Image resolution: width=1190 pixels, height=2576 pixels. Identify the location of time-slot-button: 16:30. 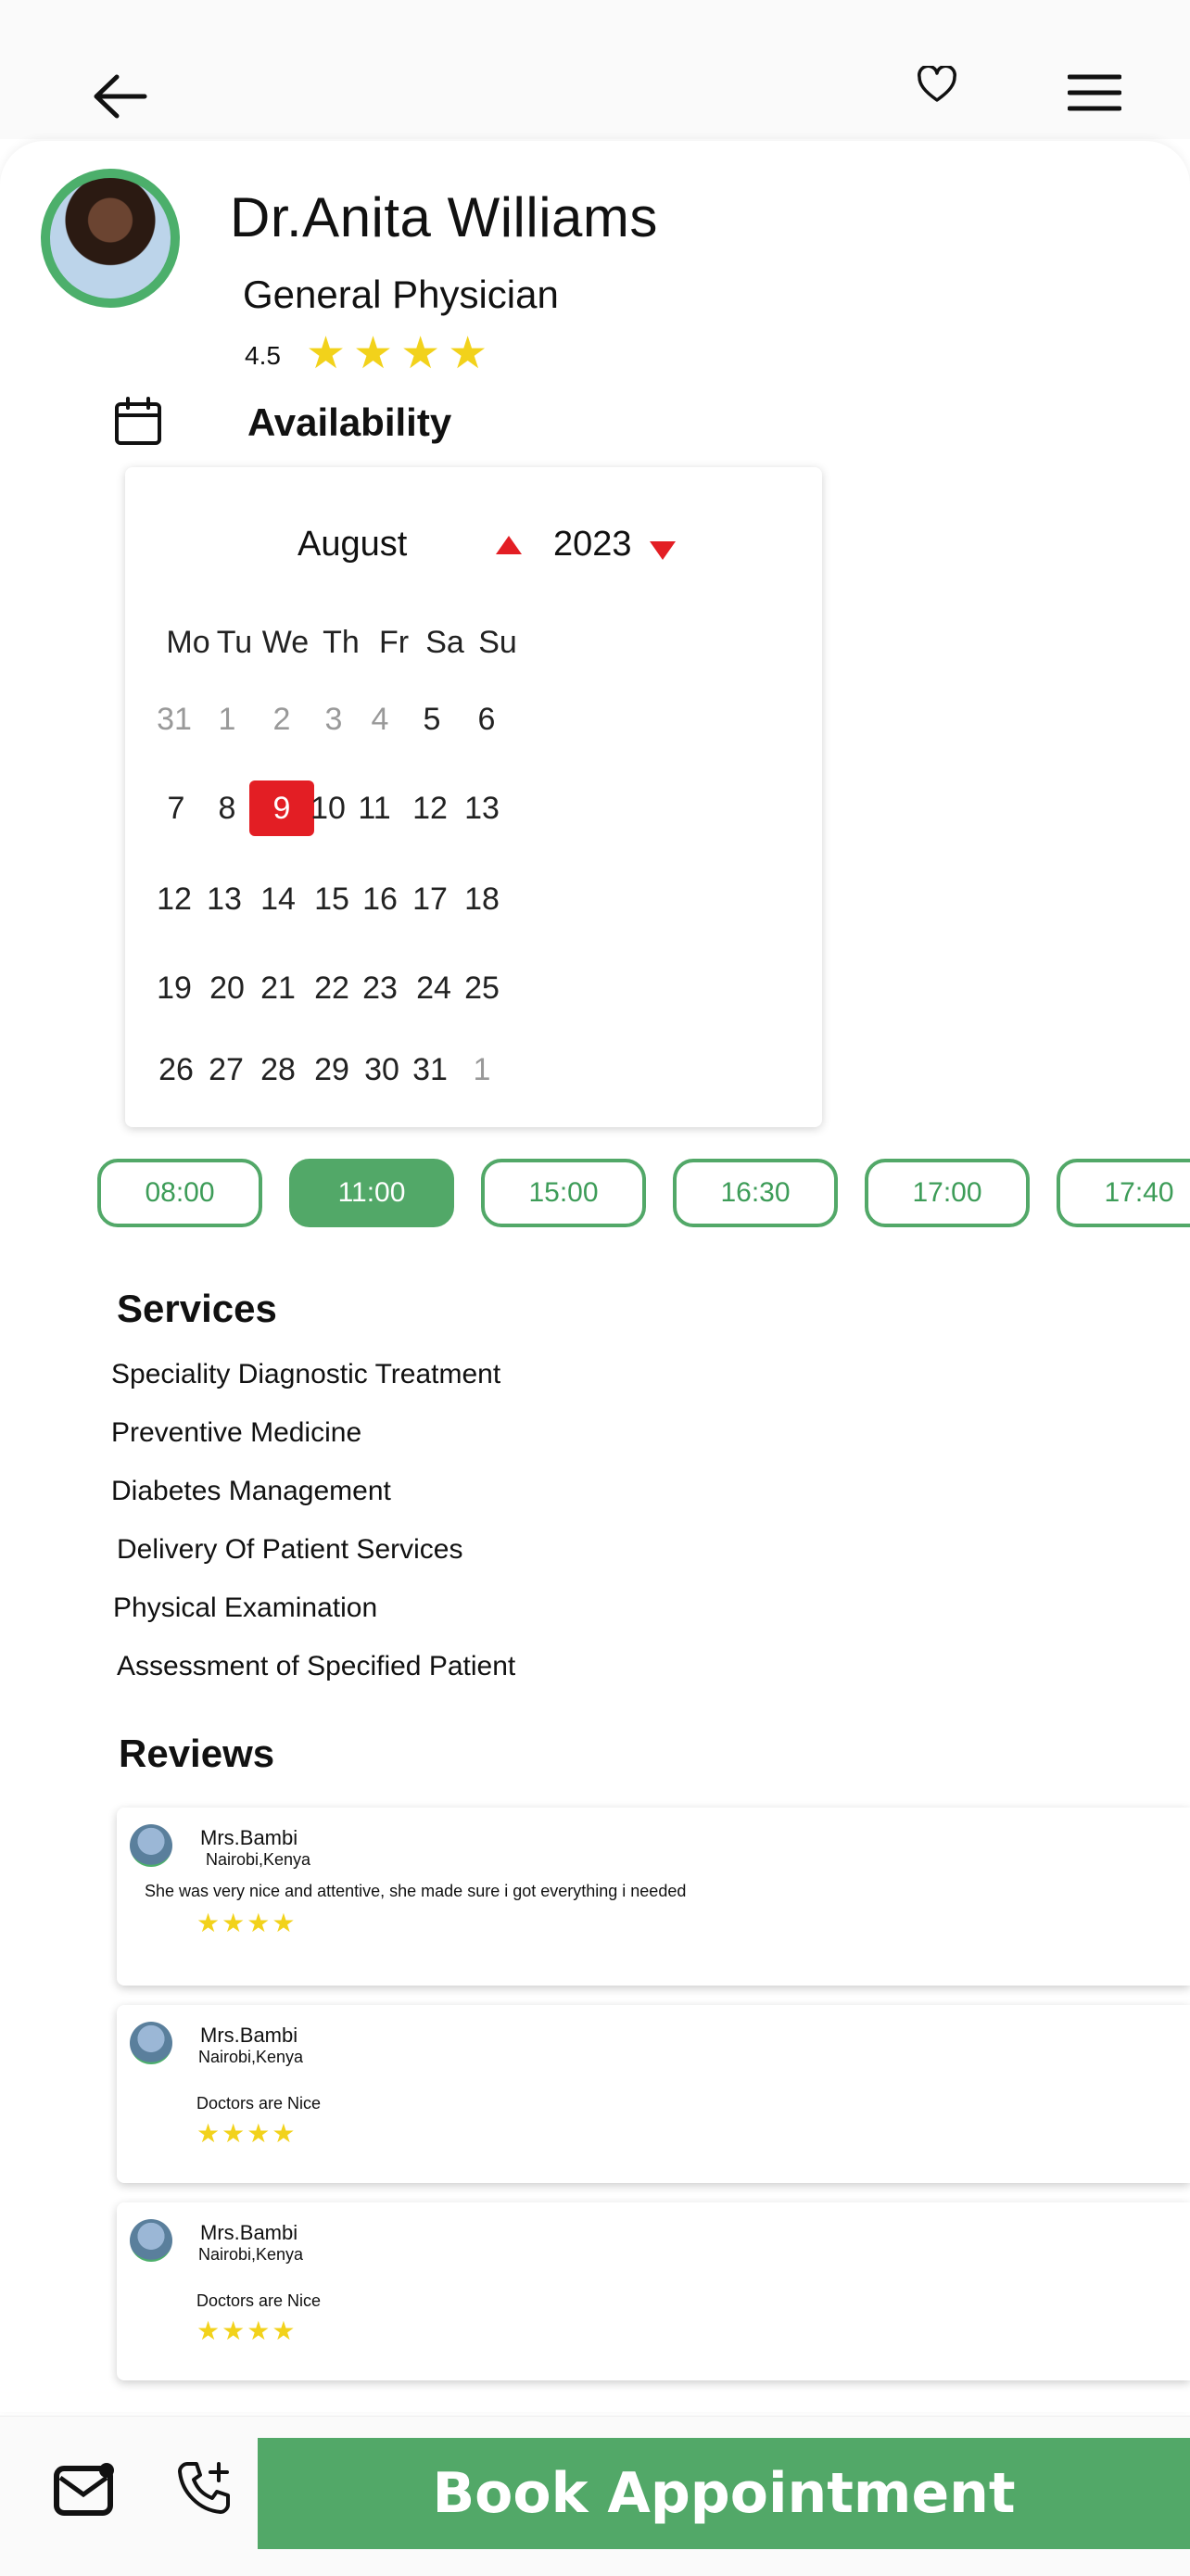
(755, 1193).